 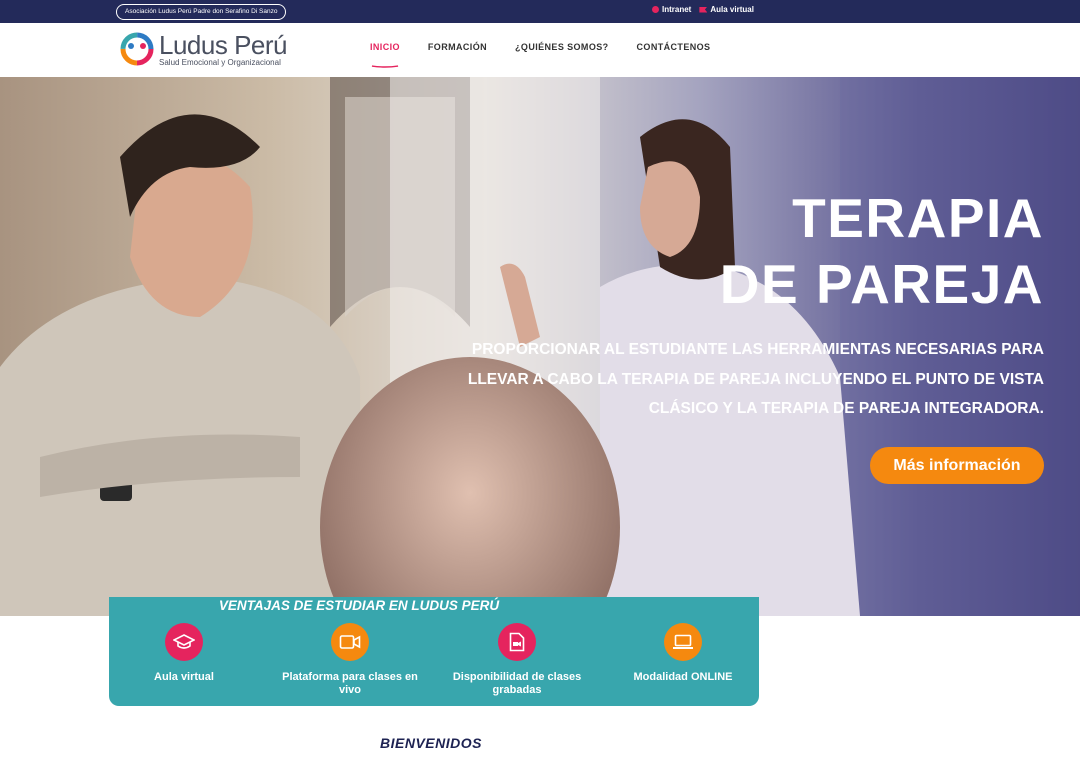 I want to click on flag-icon, so click(x=703, y=9).